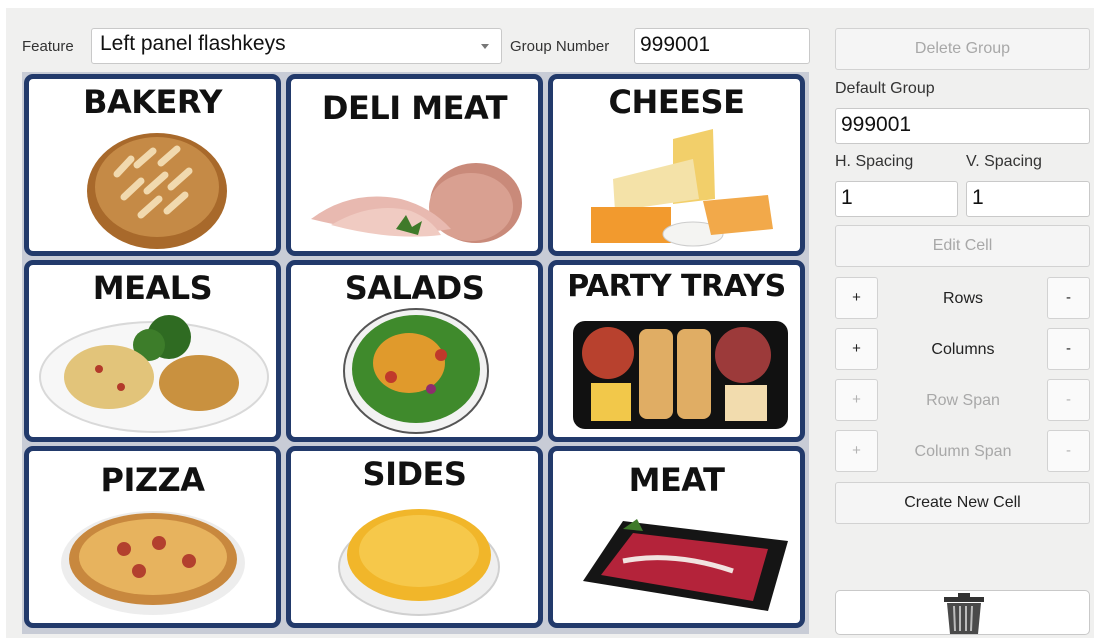  I want to click on v-spacing-input: 1, so click(1028, 199).